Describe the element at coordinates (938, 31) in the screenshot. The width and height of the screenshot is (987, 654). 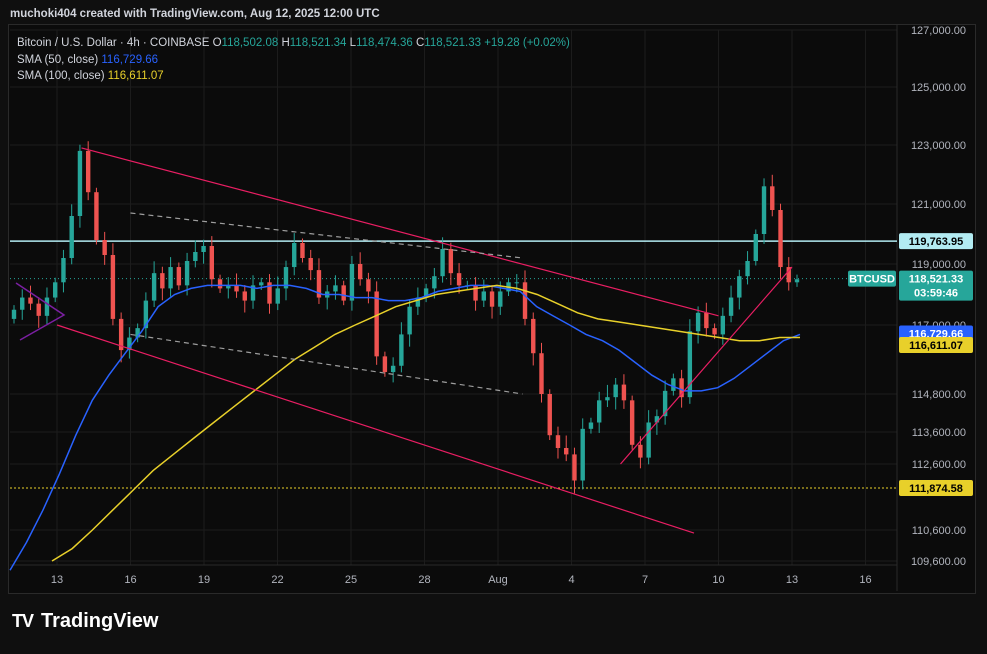
I see `y-tick-label: 127,000.00` at that location.